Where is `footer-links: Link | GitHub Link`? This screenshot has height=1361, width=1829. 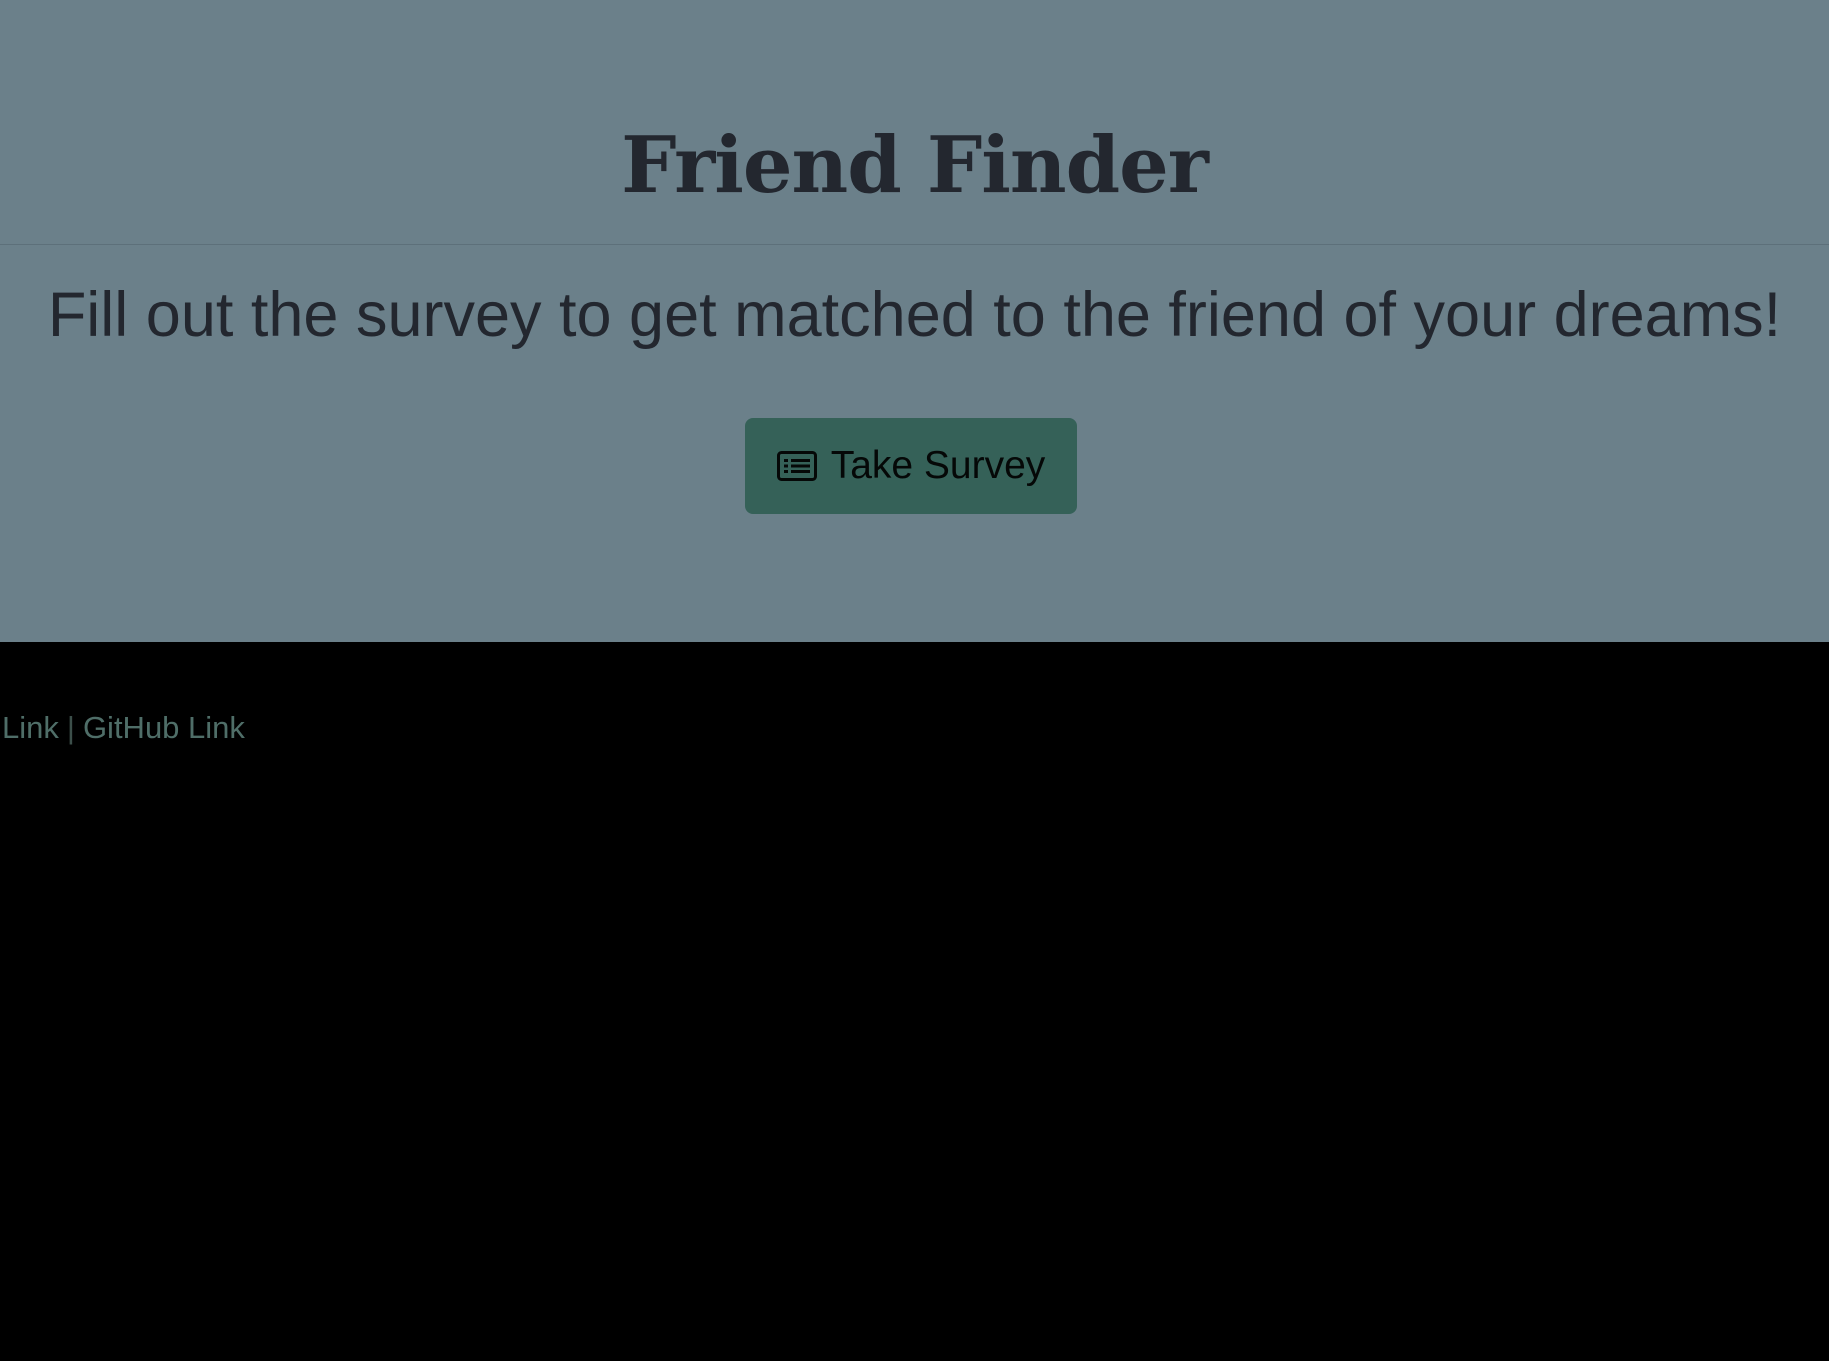
footer-links: Link | GitHub Link is located at coordinates (123, 728).